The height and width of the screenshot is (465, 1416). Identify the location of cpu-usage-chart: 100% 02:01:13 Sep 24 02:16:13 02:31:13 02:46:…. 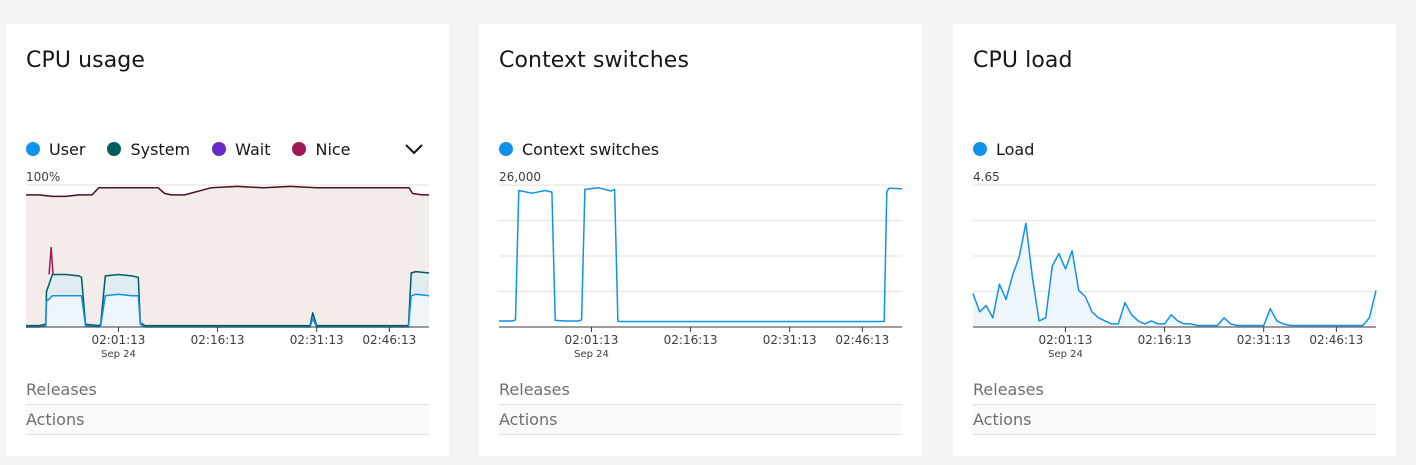
(228, 265).